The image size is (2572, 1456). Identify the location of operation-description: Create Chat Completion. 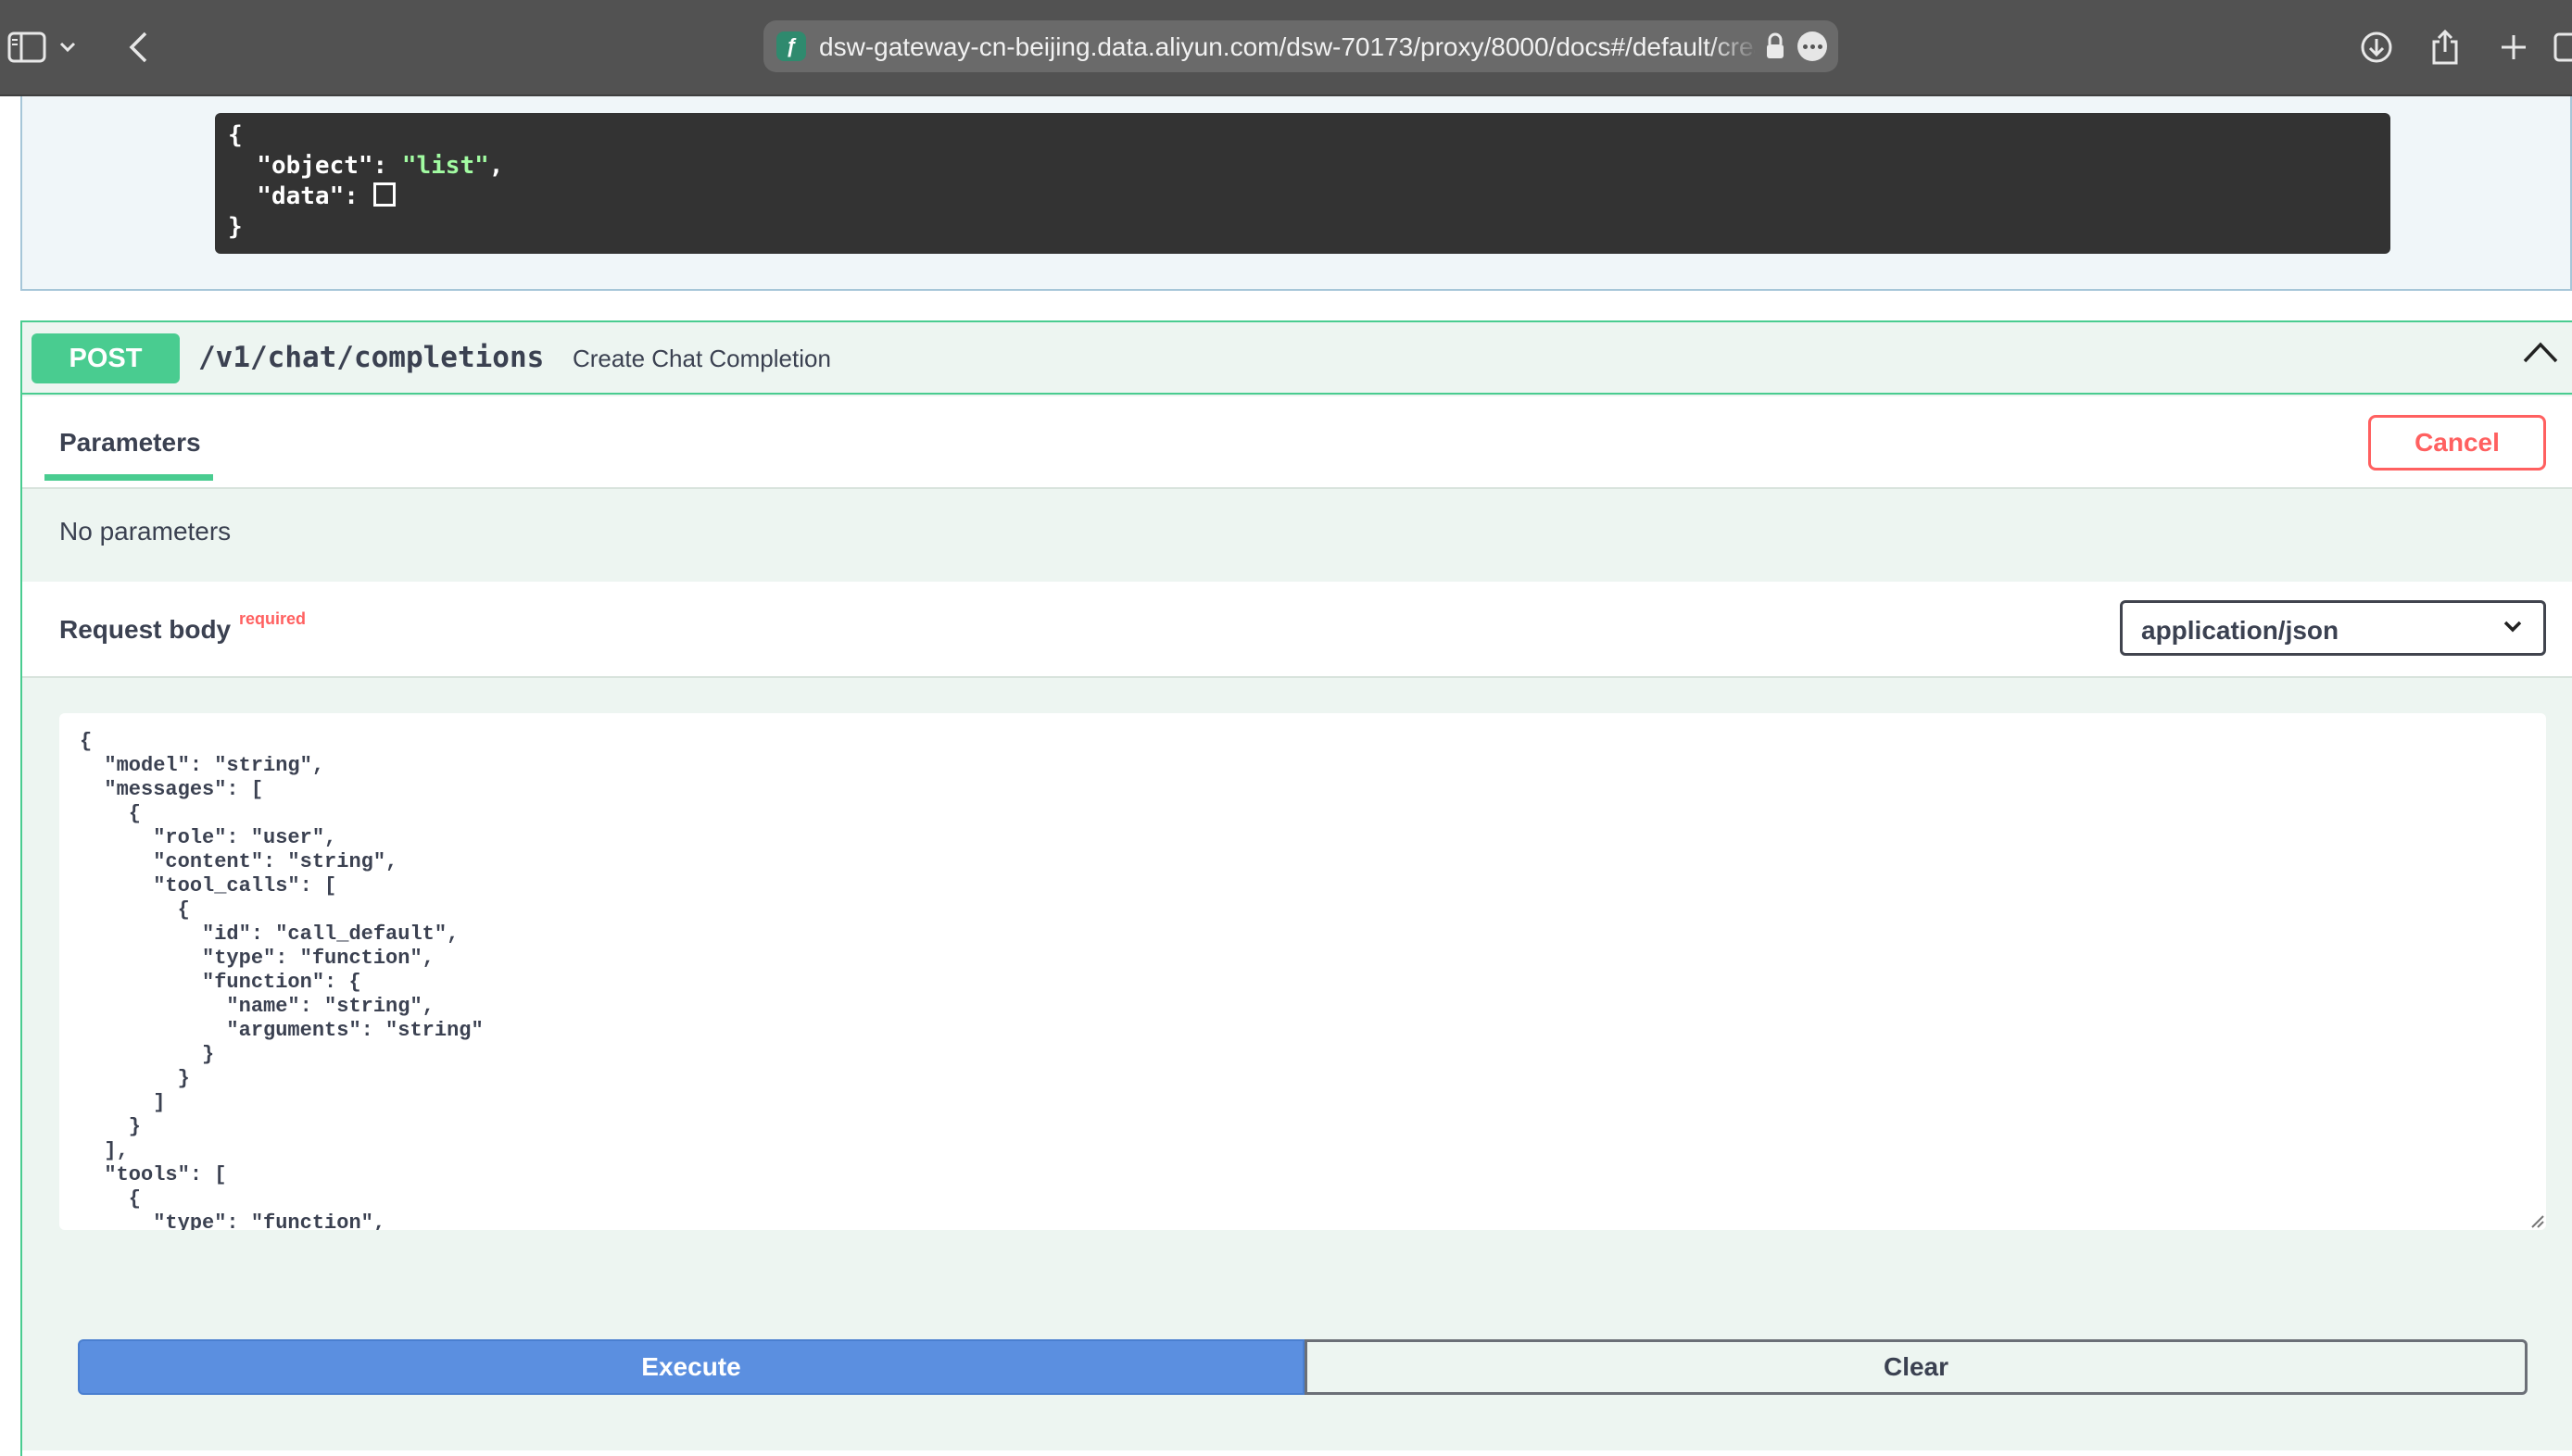
(702, 358).